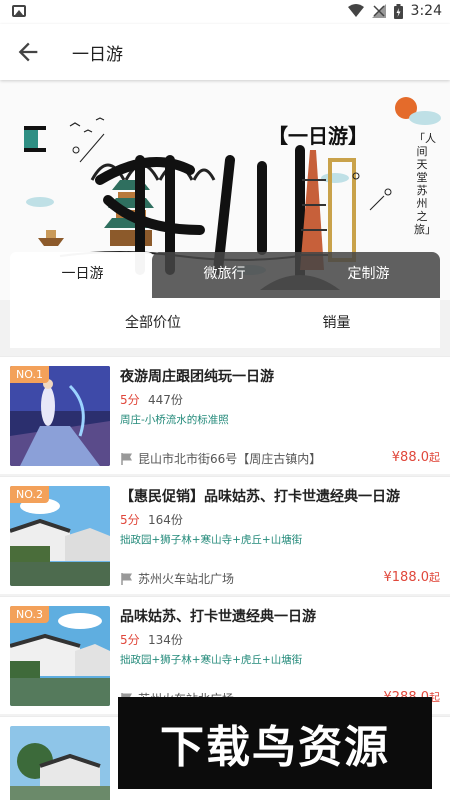 The width and height of the screenshot is (450, 800). What do you see at coordinates (275, 743) in the screenshot?
I see `watermark-overlay: 下载鸟资源` at bounding box center [275, 743].